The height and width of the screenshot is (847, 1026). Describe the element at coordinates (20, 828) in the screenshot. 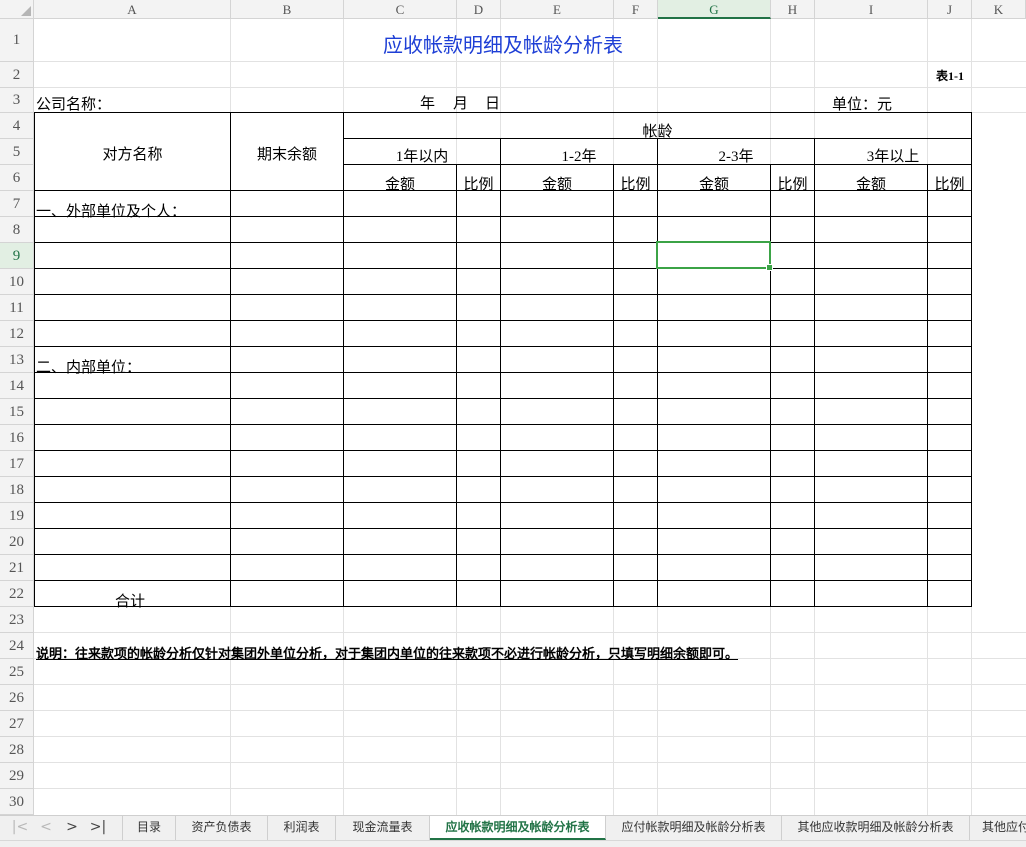

I see `first-sheet-icon: |<` at that location.